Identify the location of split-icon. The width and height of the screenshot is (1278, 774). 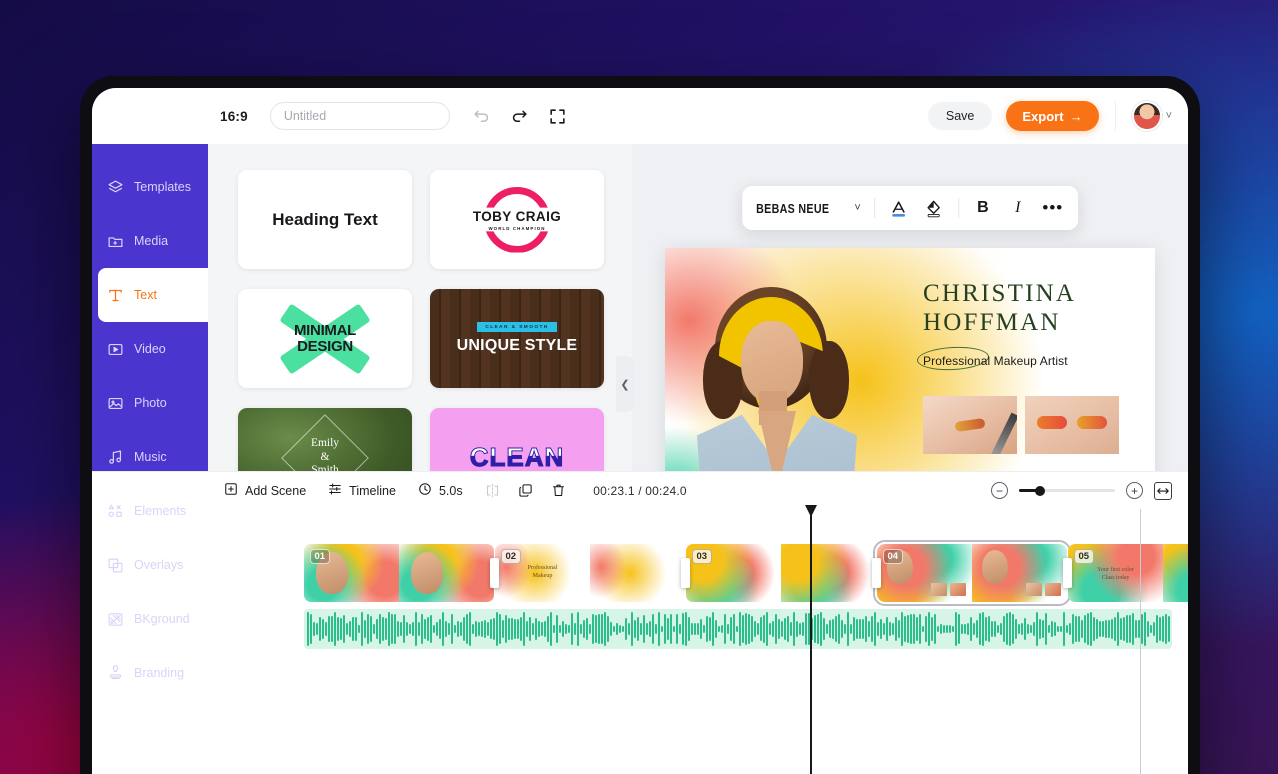
(492, 490).